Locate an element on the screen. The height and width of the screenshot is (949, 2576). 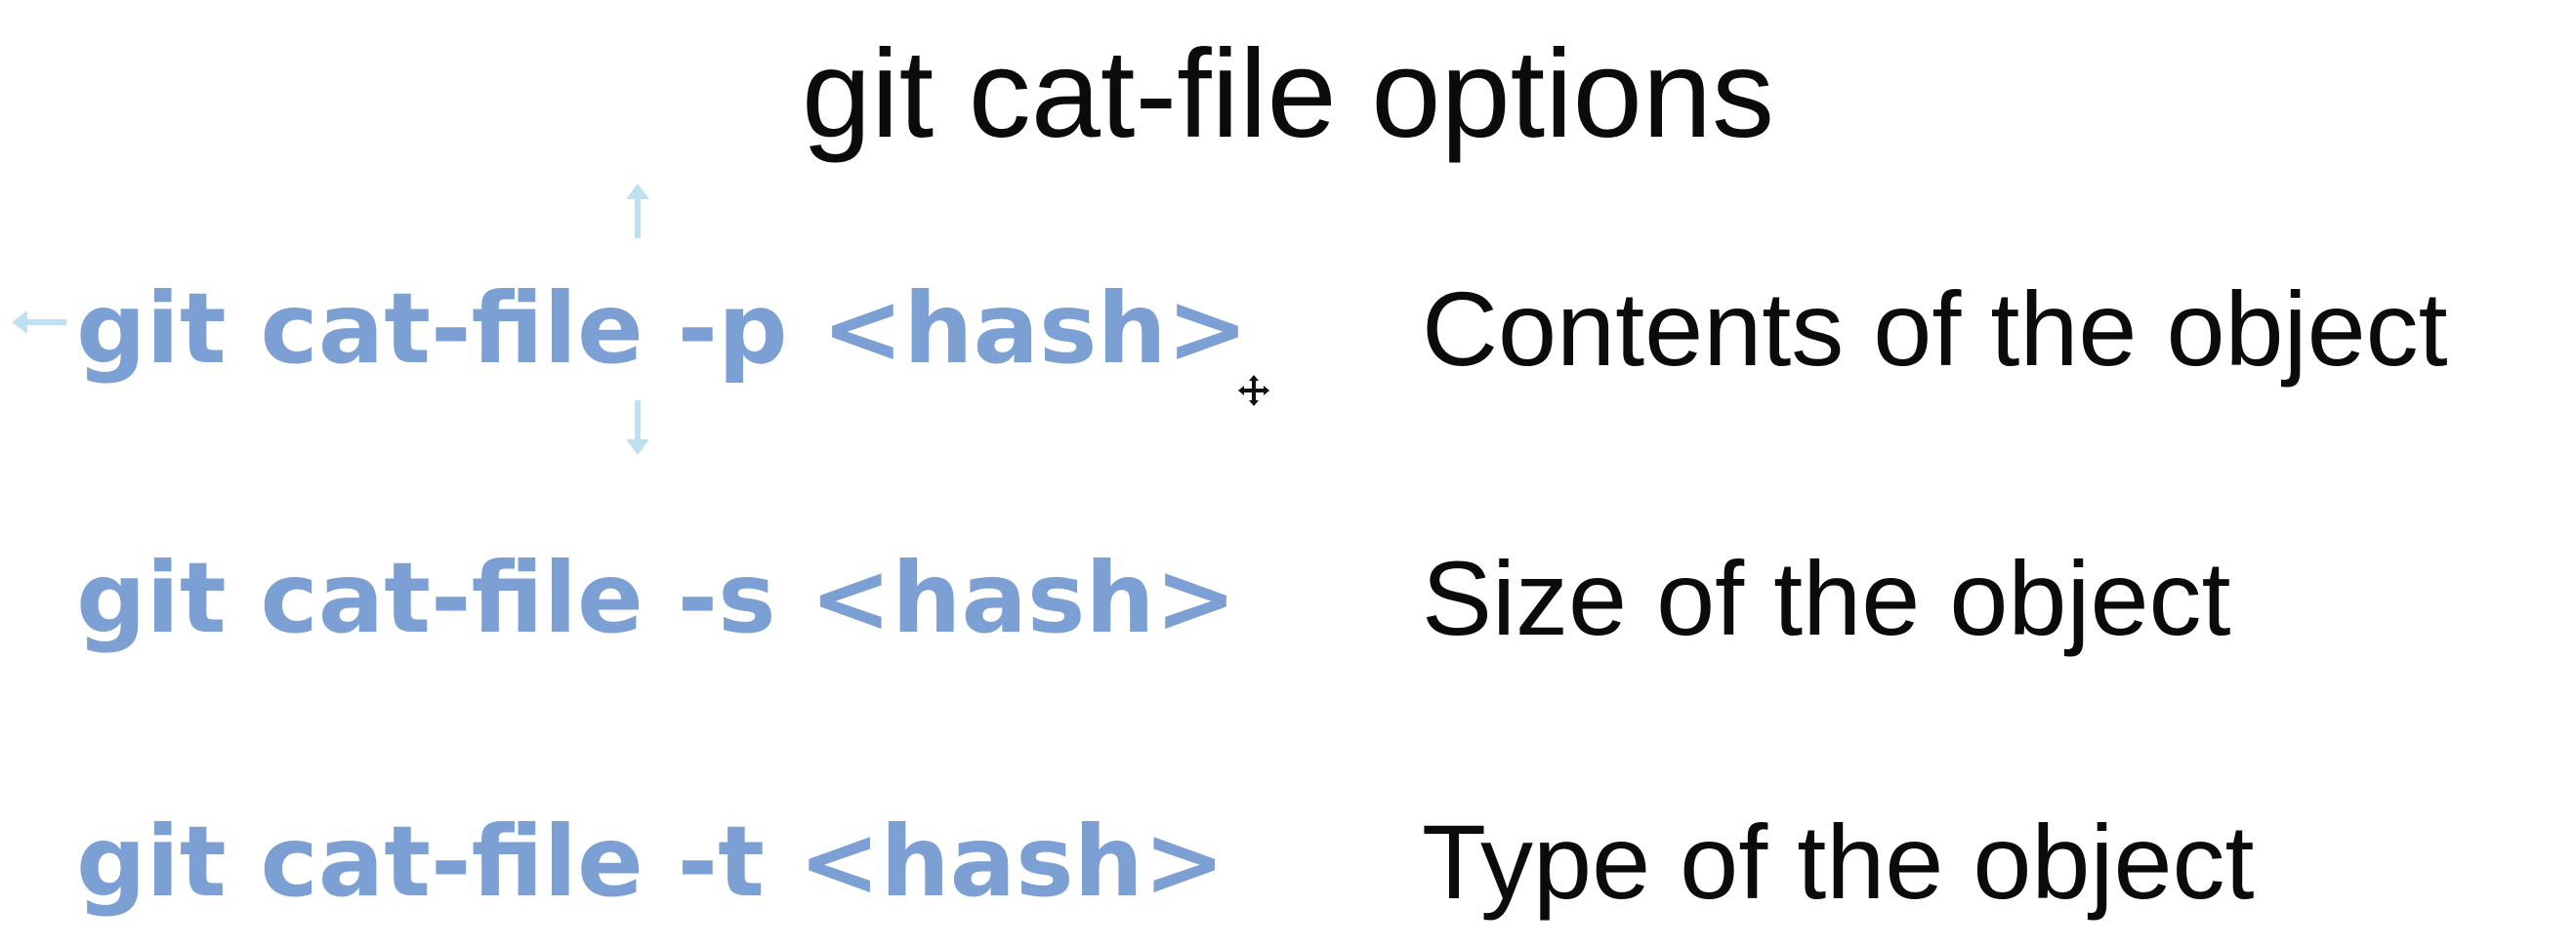
command-text: git cat-file -p <hash> is located at coordinates (662, 329).